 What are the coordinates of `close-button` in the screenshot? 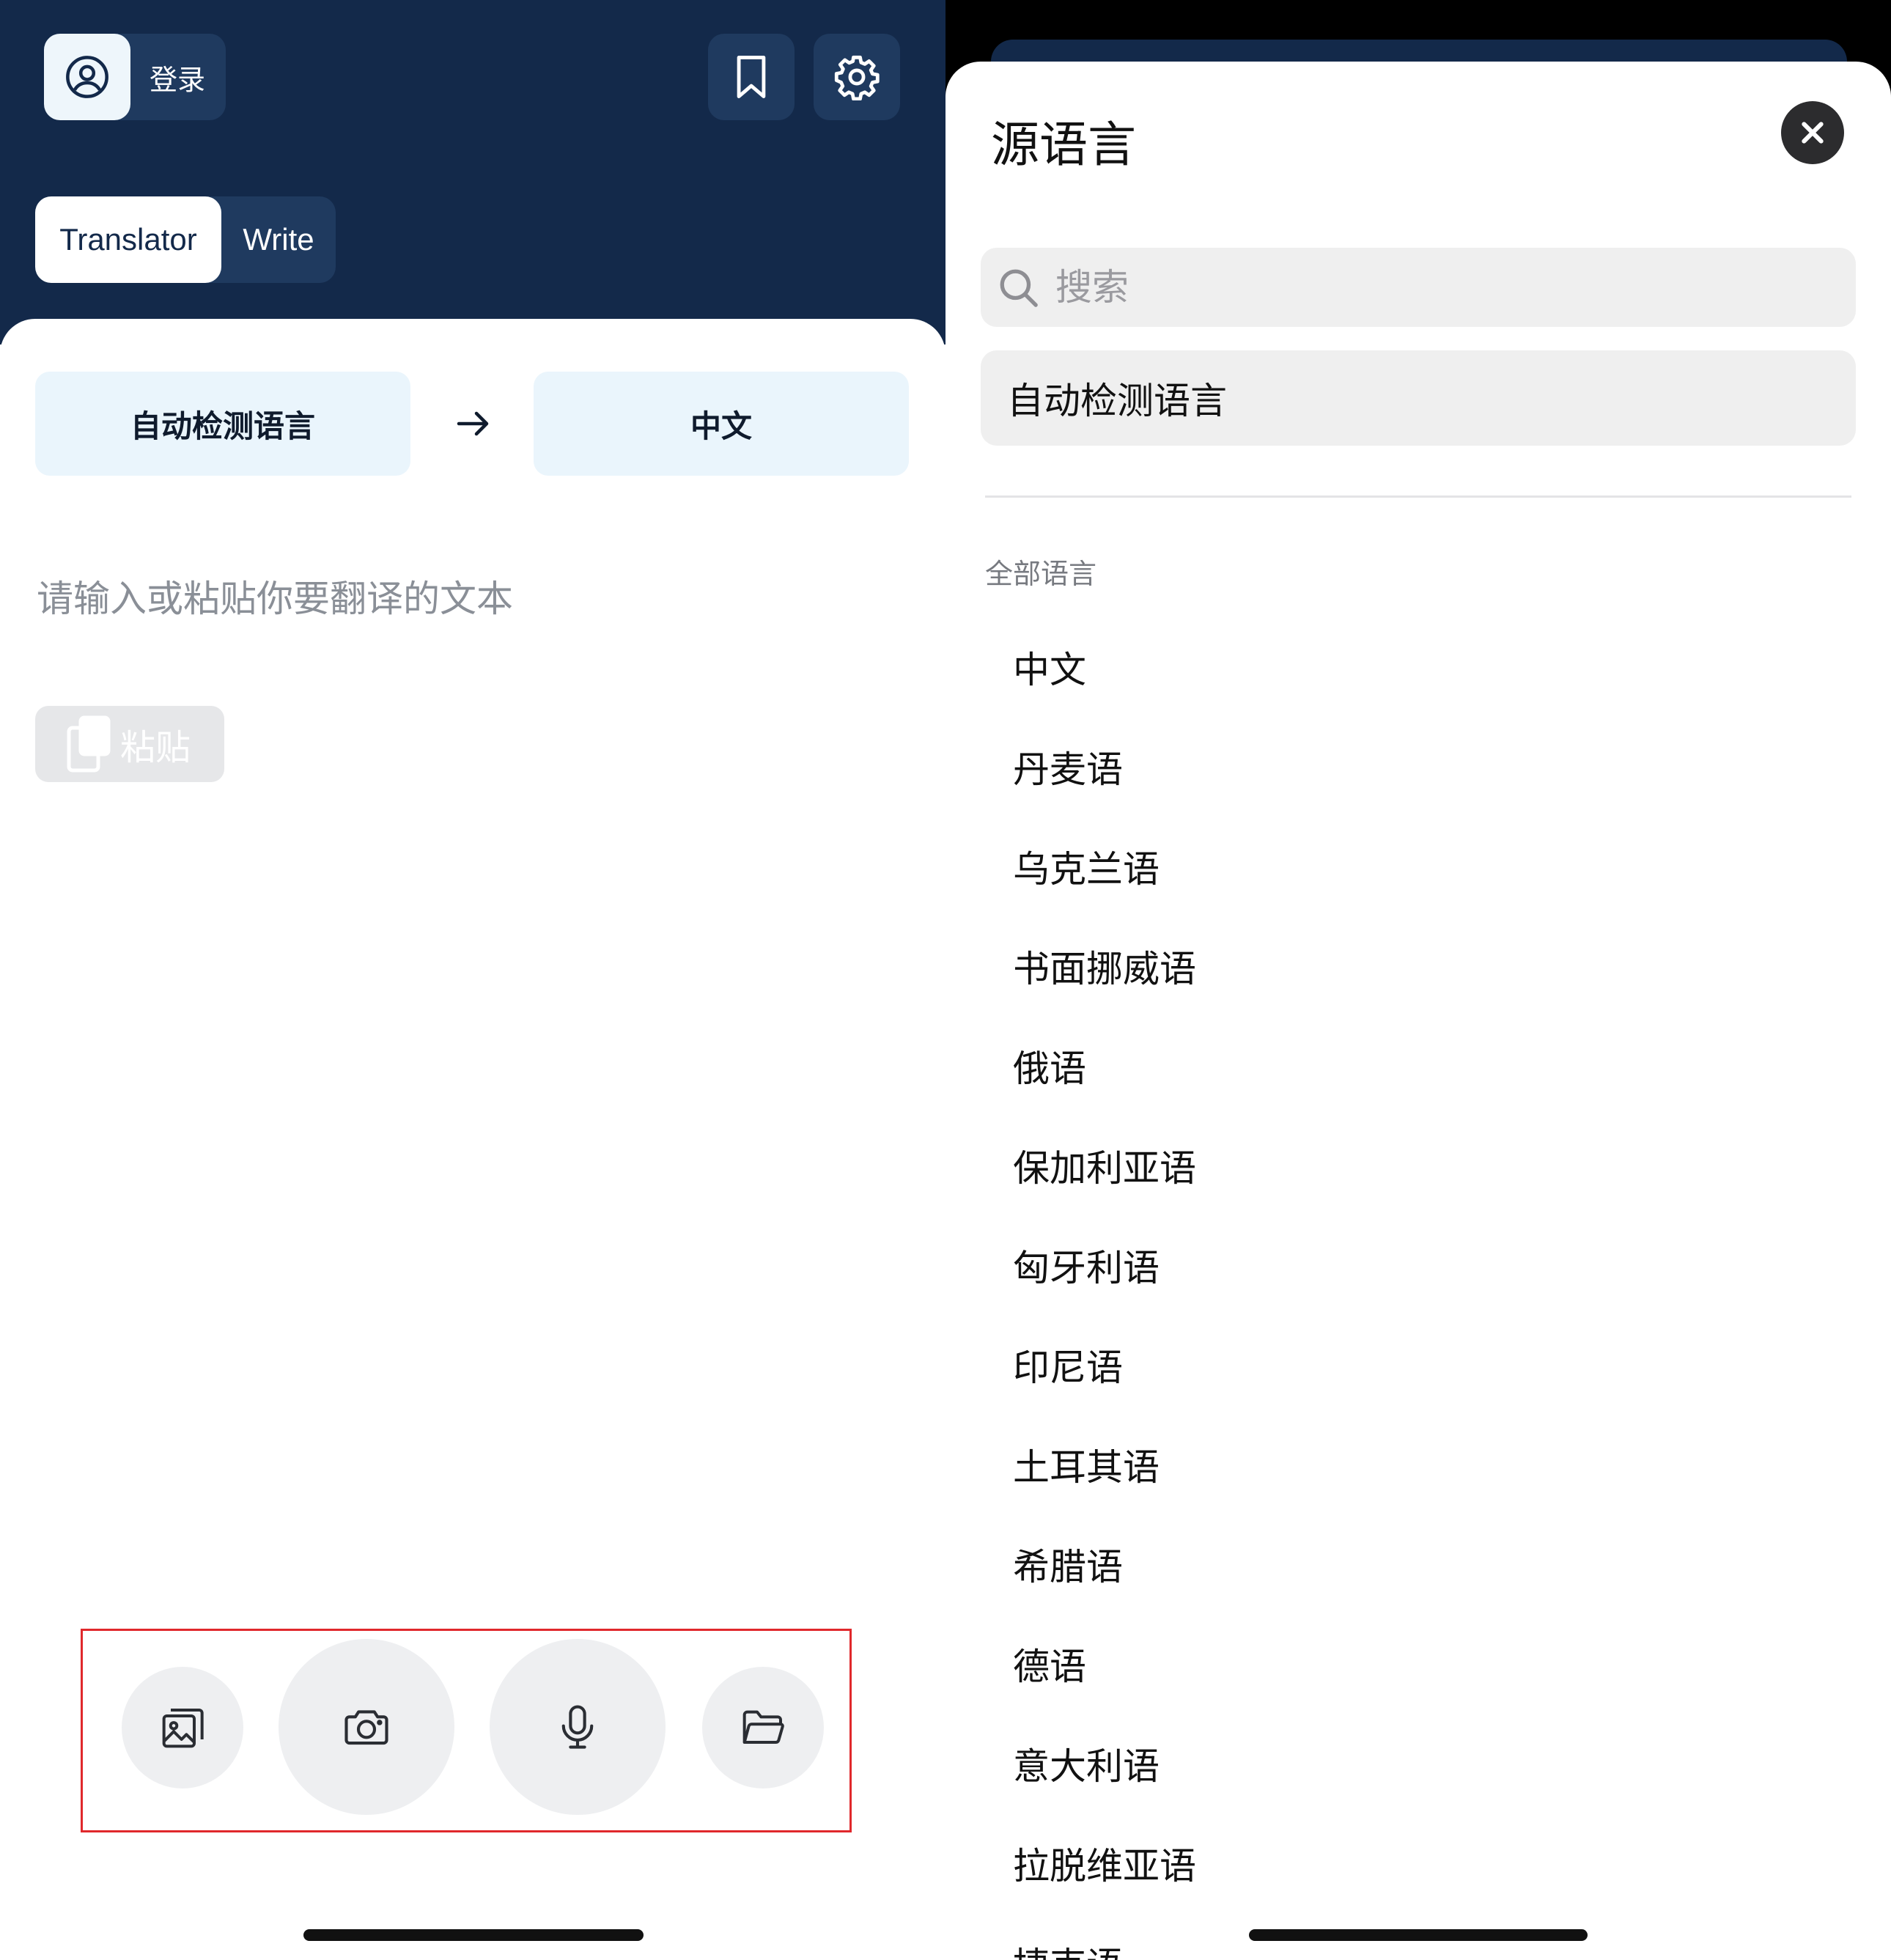 It's located at (1812, 132).